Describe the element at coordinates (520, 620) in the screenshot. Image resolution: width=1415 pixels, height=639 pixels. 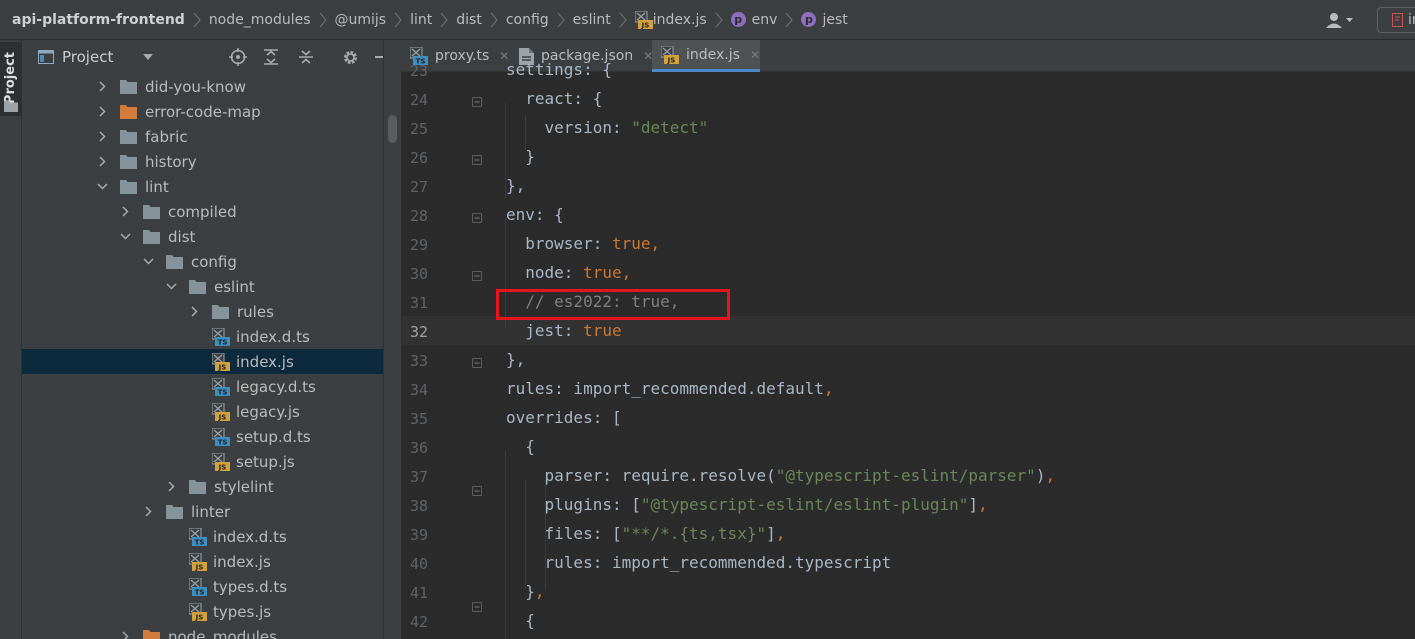
I see `code-token: {` at that location.